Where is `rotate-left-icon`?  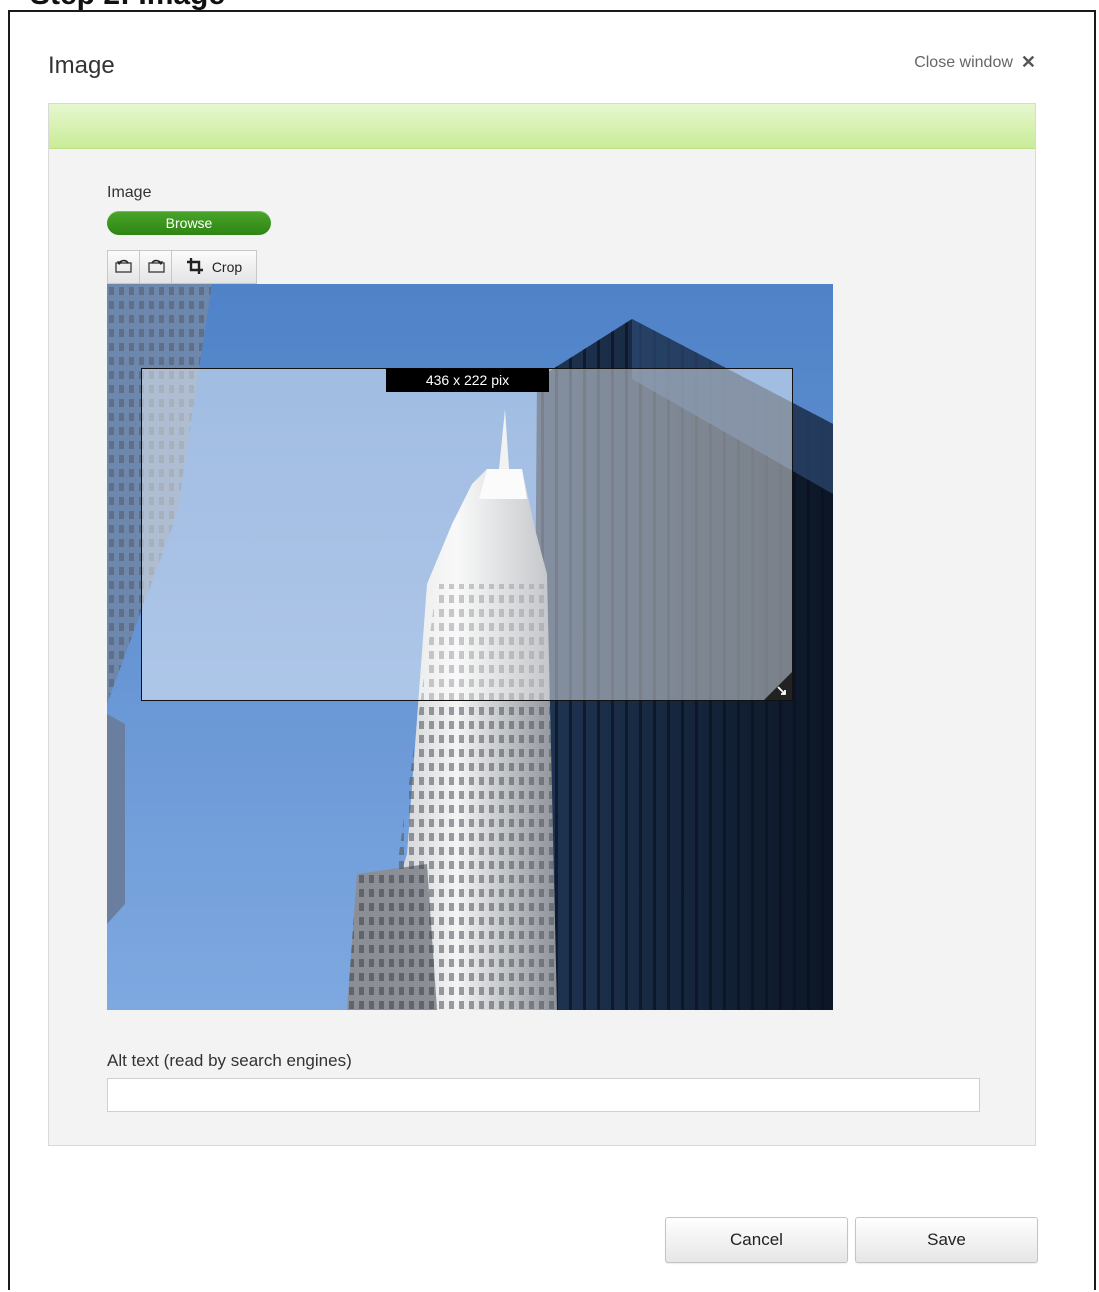
rotate-left-icon is located at coordinates (124, 267).